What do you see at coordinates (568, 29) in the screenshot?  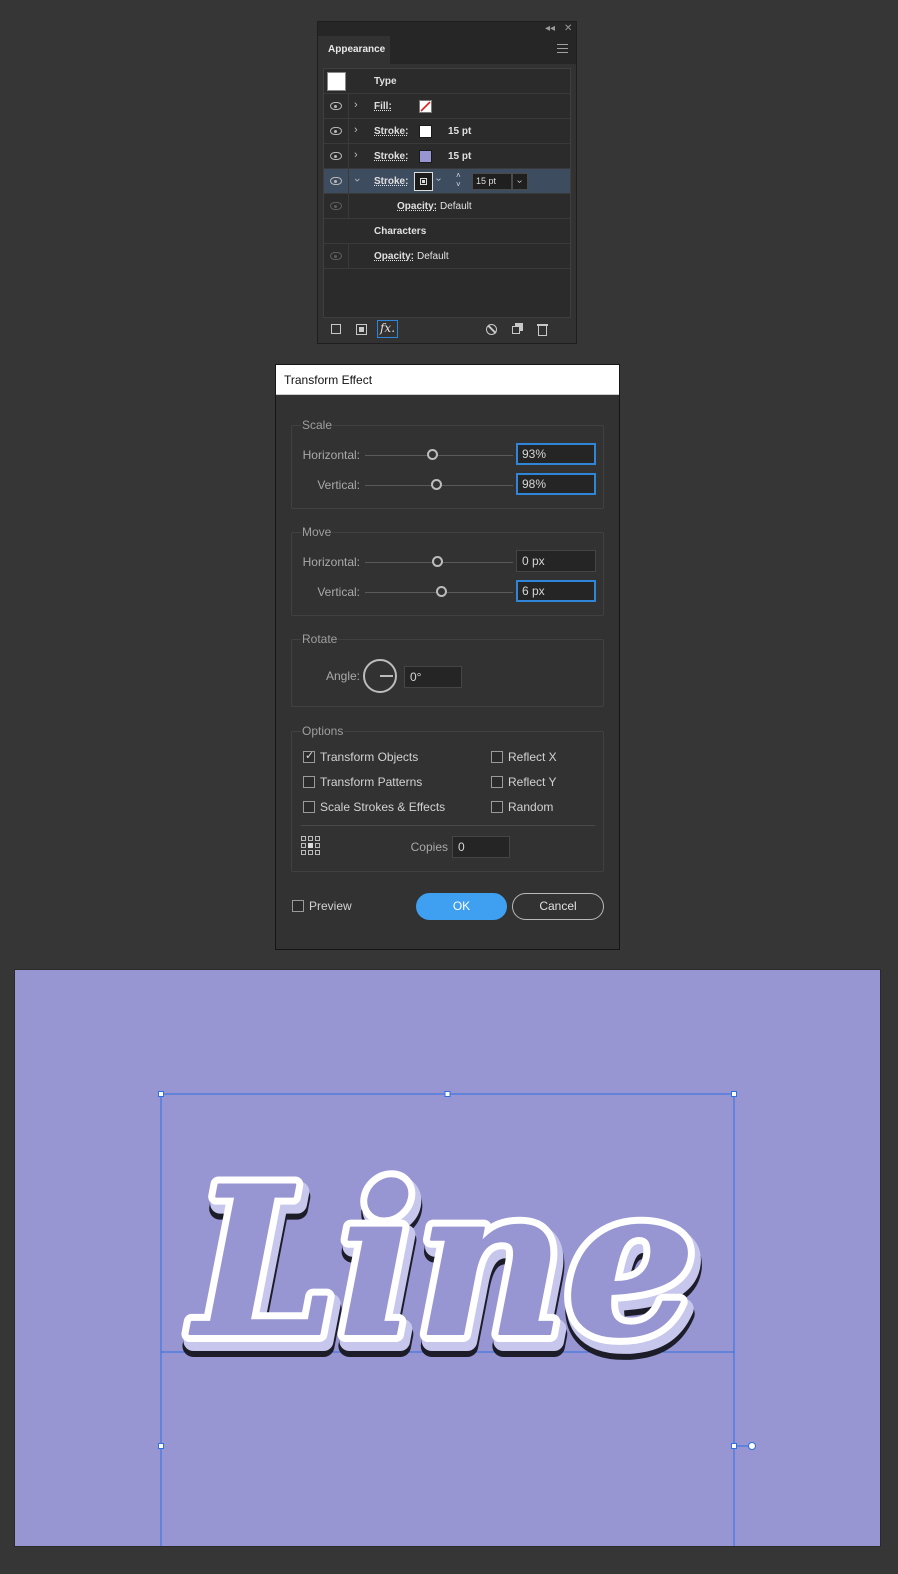 I see `close-panel-icon: ✕` at bounding box center [568, 29].